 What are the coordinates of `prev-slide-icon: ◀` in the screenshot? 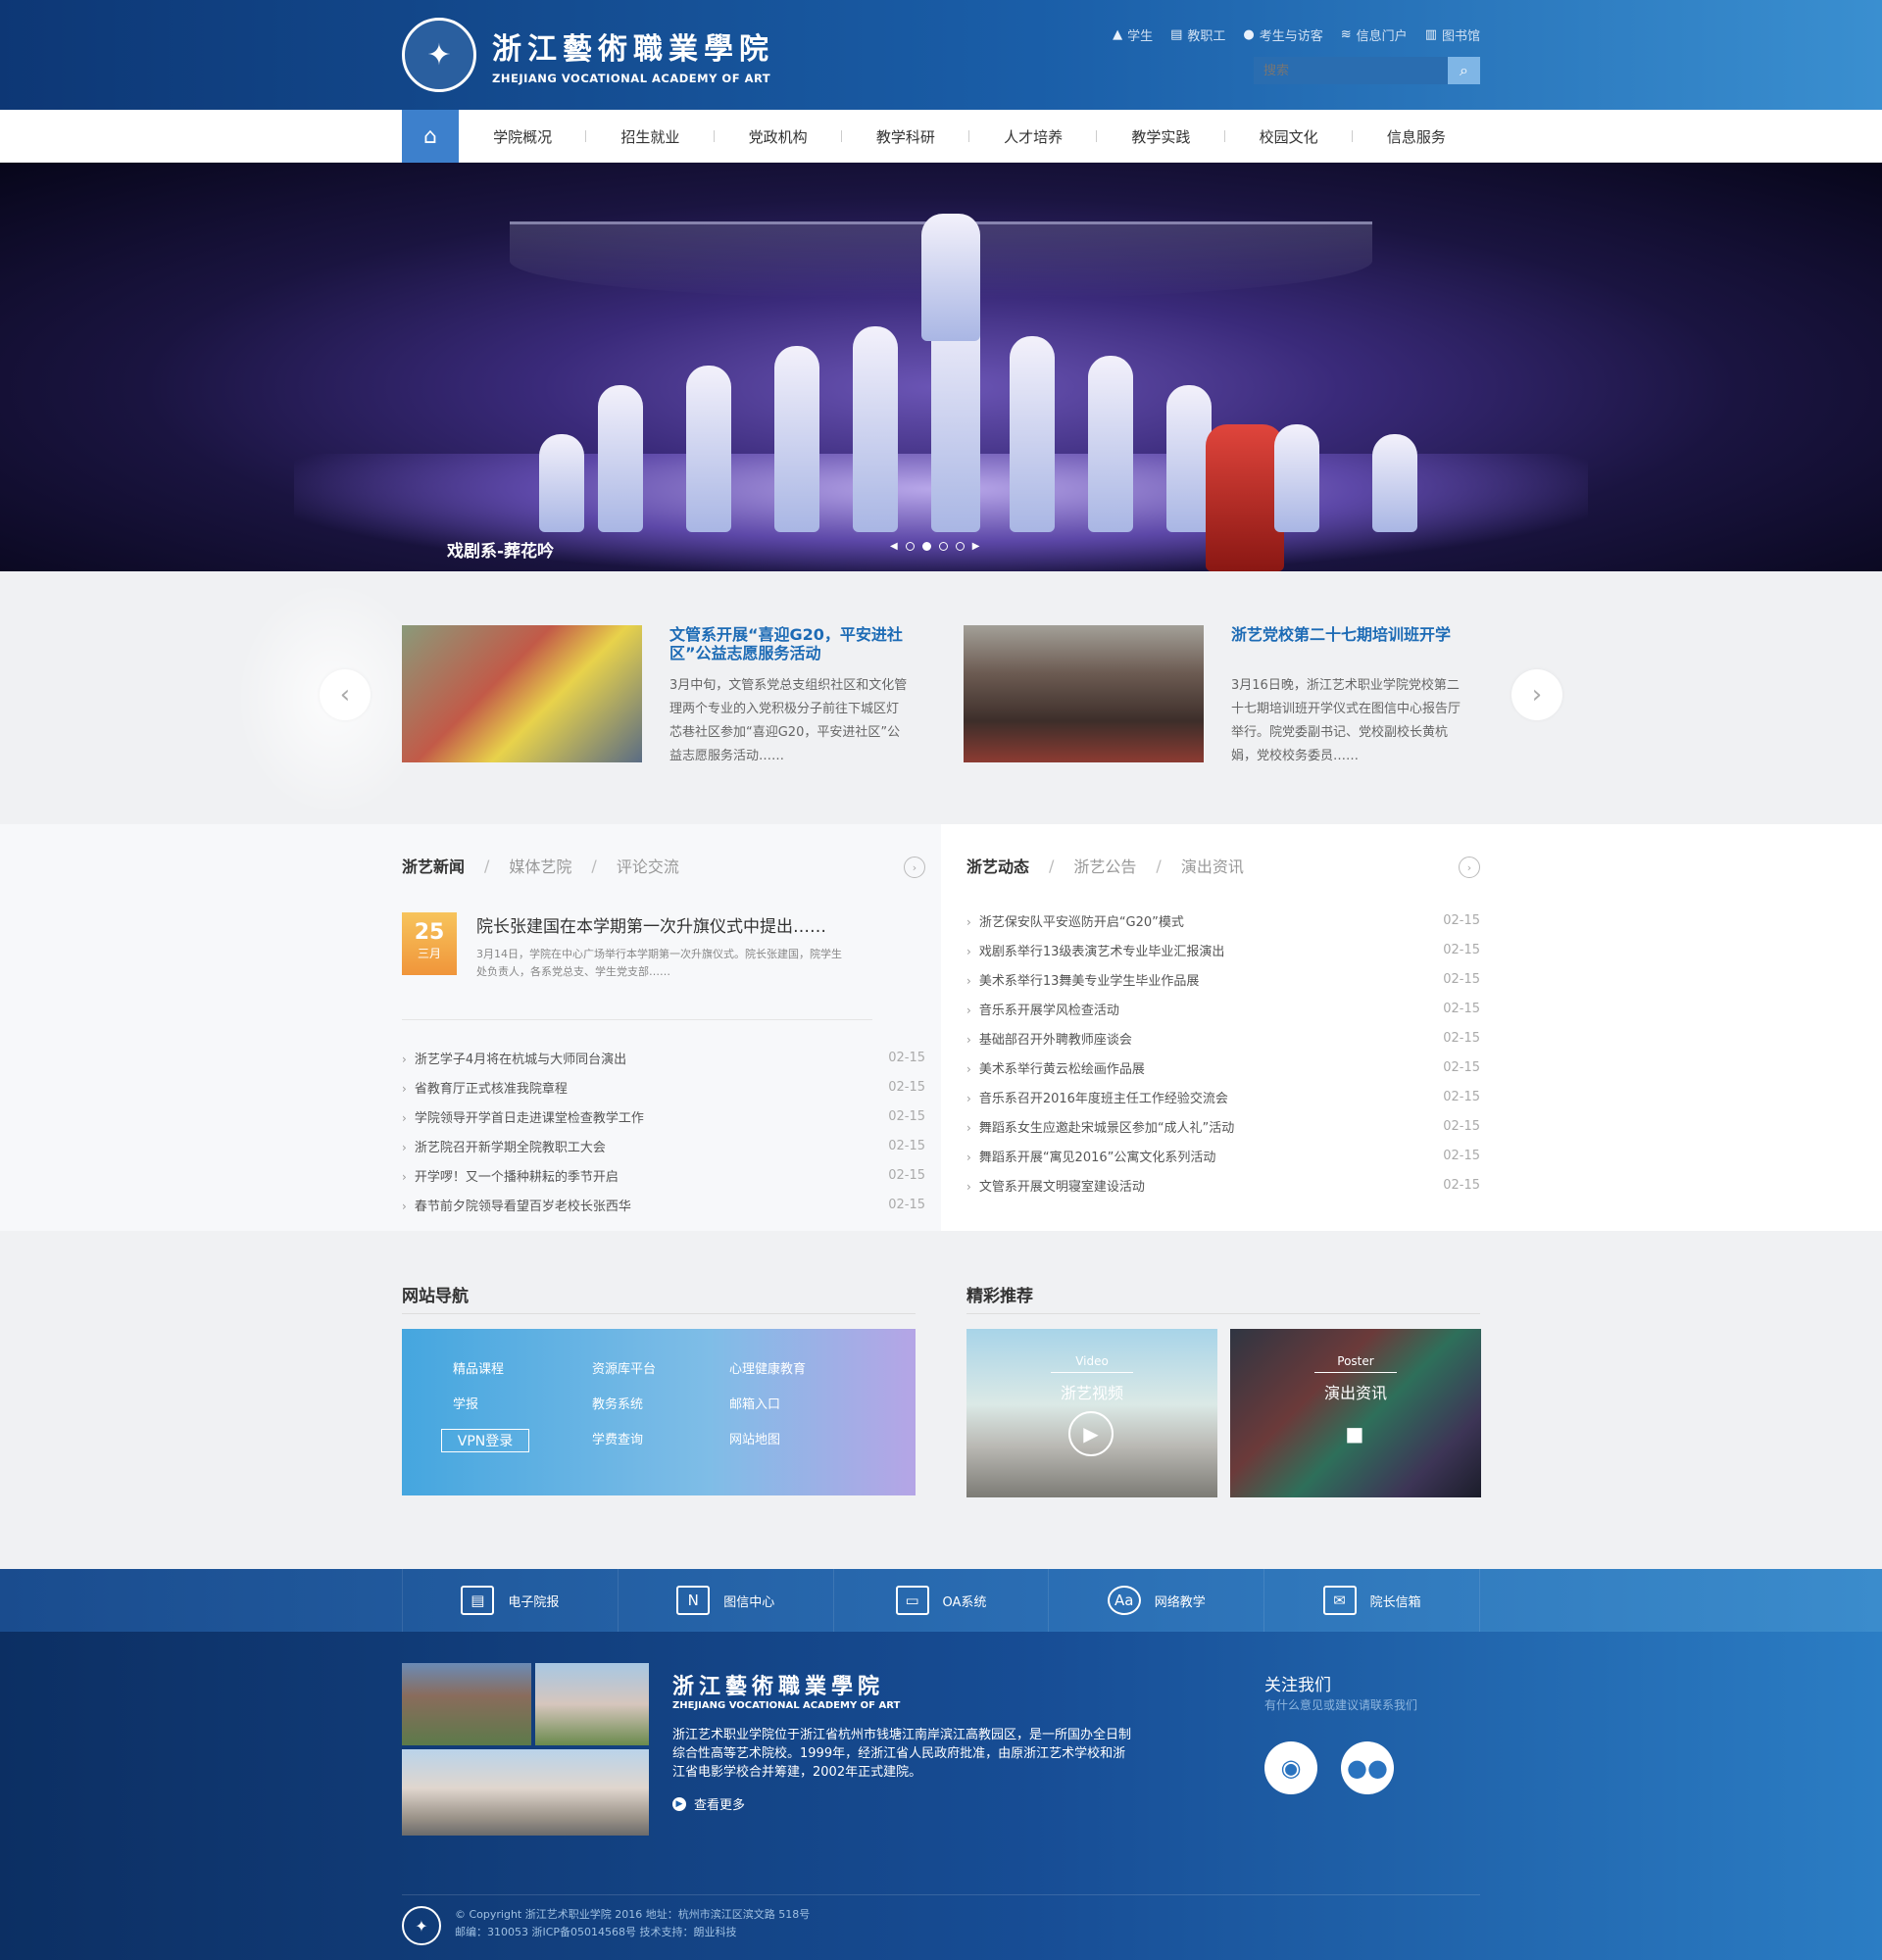 It's located at (894, 546).